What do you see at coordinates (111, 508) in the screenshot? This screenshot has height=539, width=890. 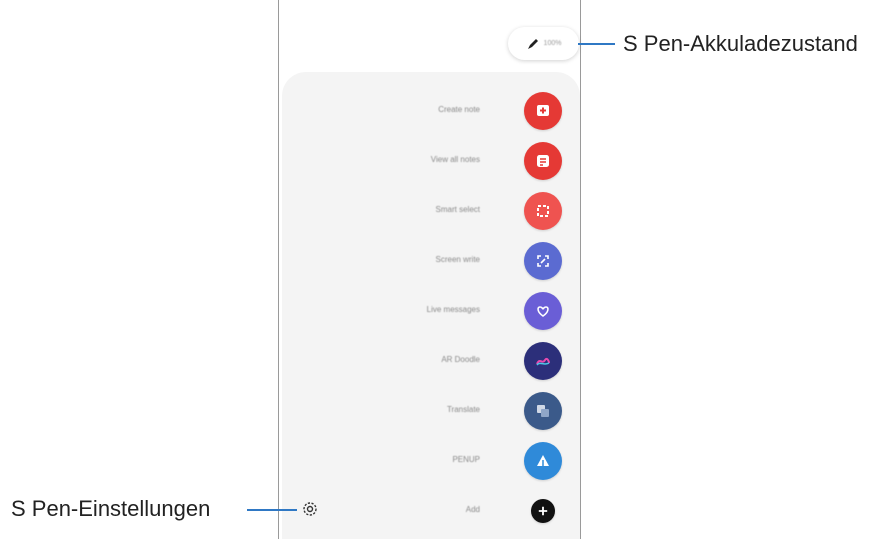 I see `settings-callout-label: S Pen-Einstellungen` at bounding box center [111, 508].